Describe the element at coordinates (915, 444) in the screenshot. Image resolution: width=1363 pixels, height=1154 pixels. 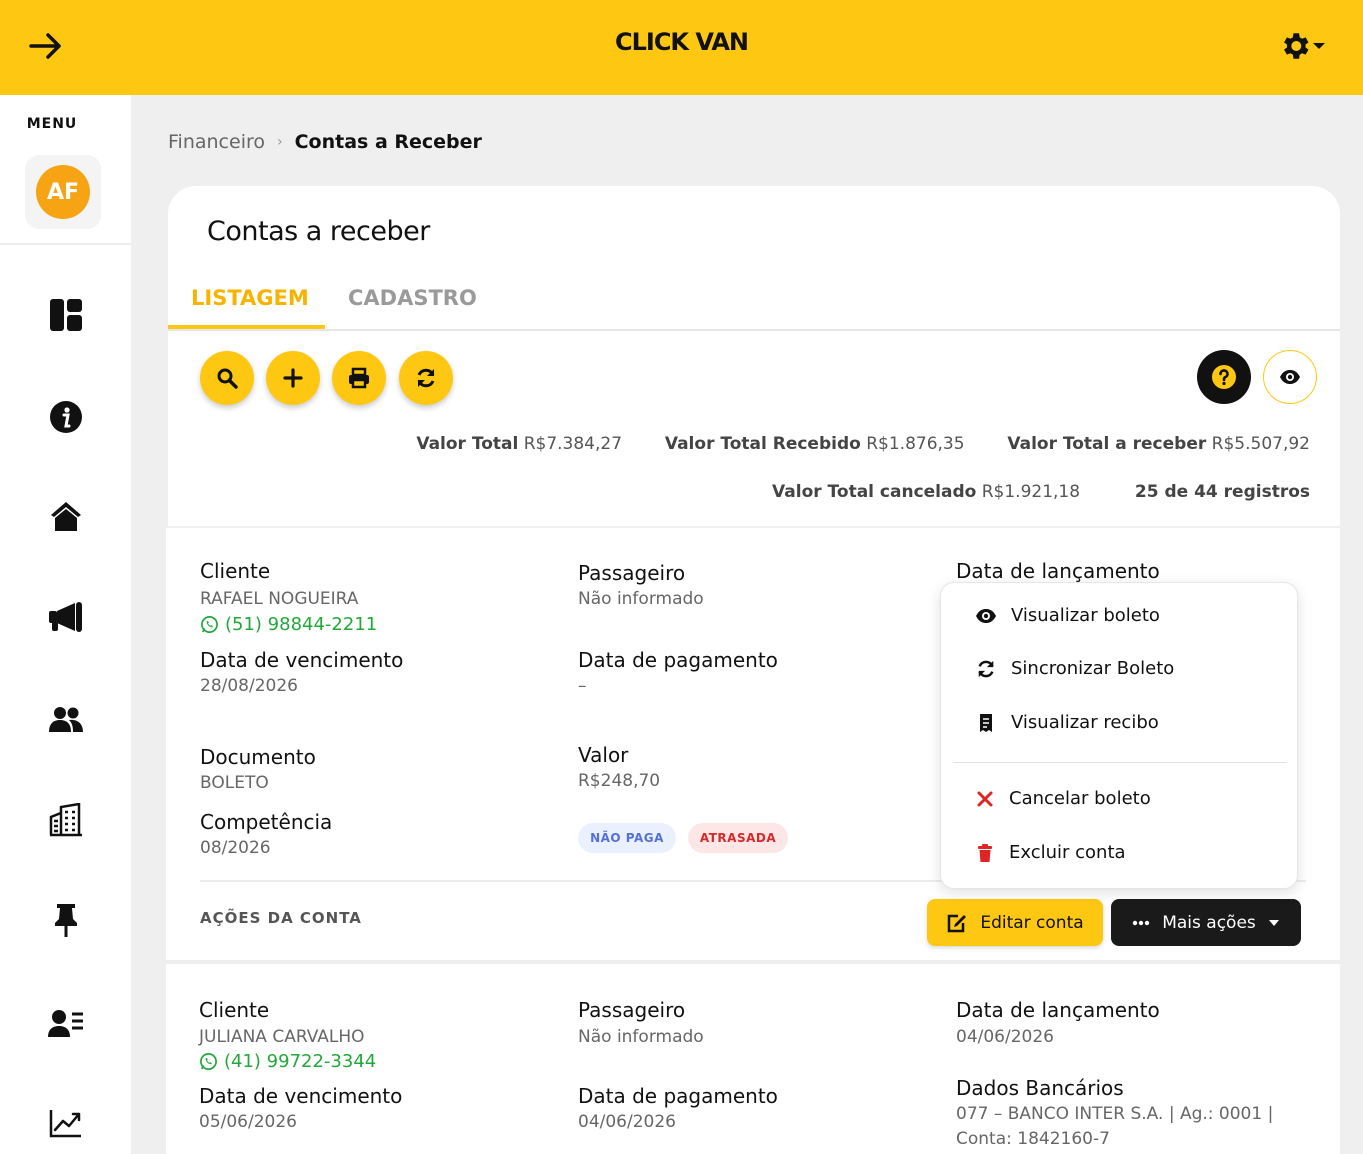
I see `valor-recebido-value: R$1.876,35` at that location.